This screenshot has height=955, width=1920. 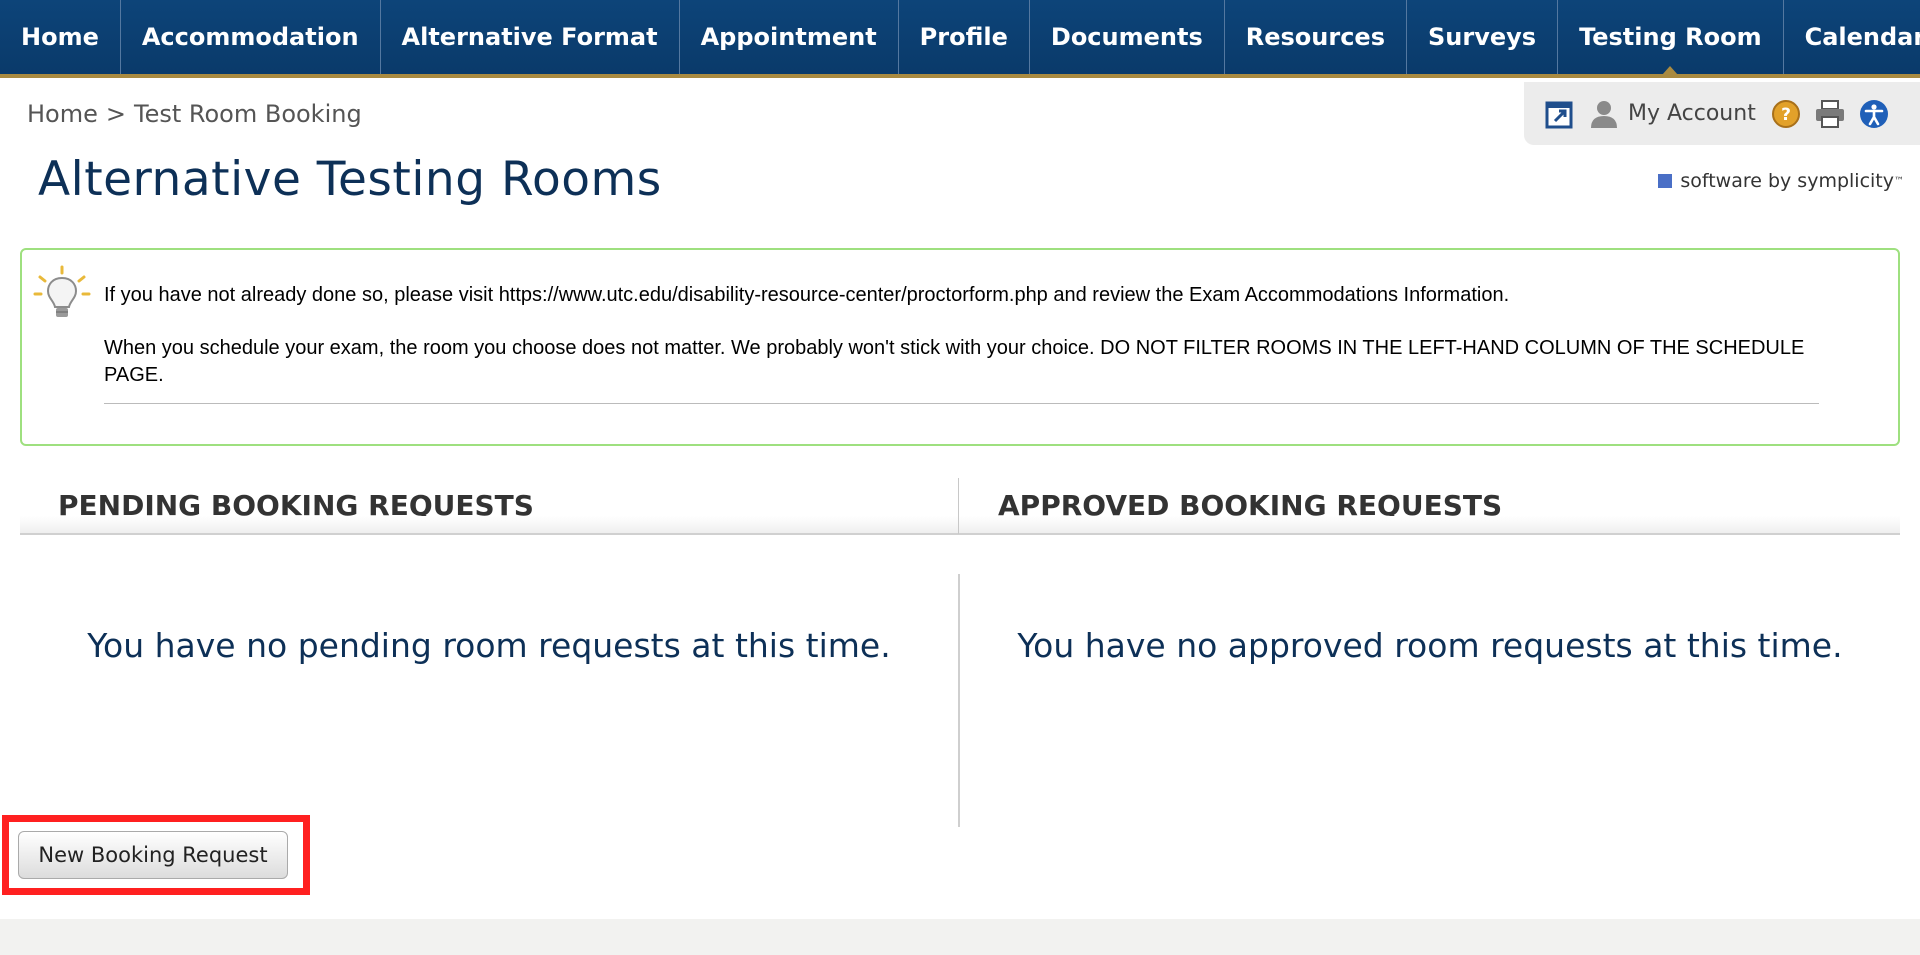 I want to click on nav-profile: Profile, so click(x=964, y=37).